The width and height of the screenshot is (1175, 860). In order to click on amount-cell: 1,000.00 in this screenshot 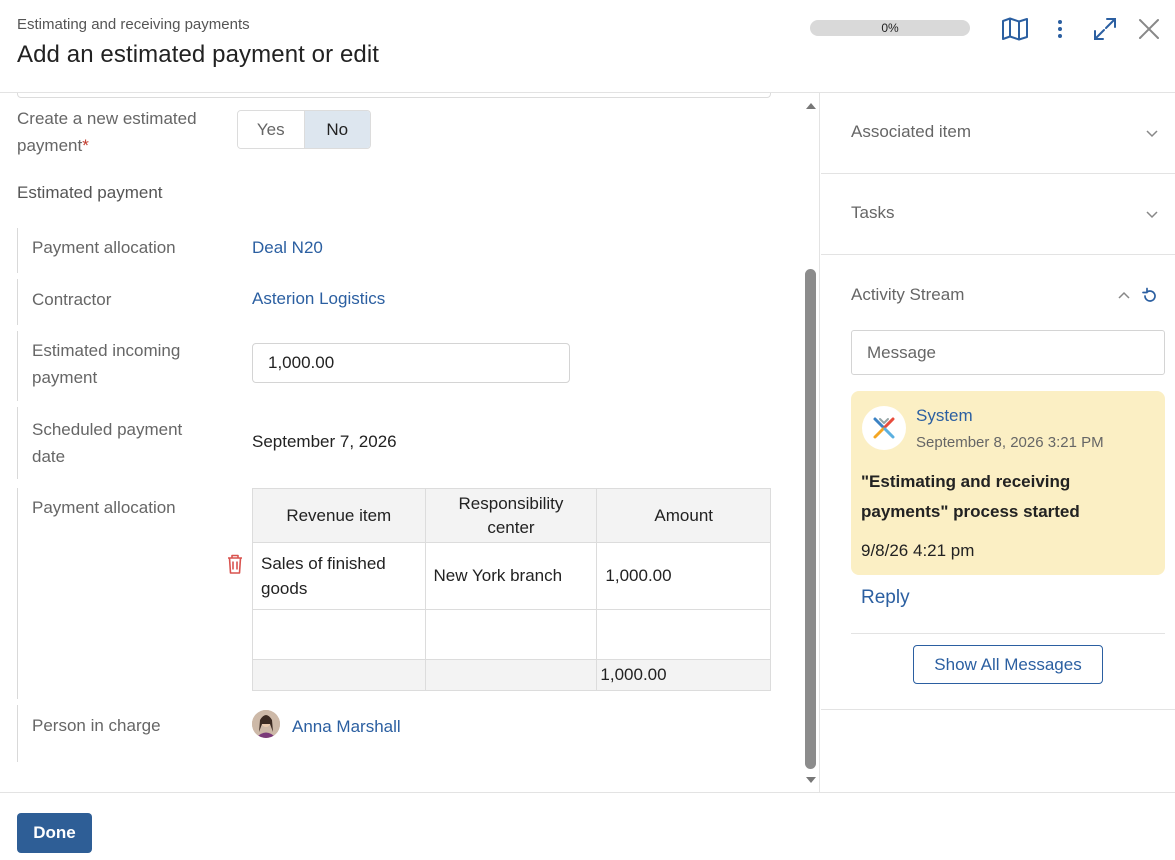, I will do `click(683, 576)`.